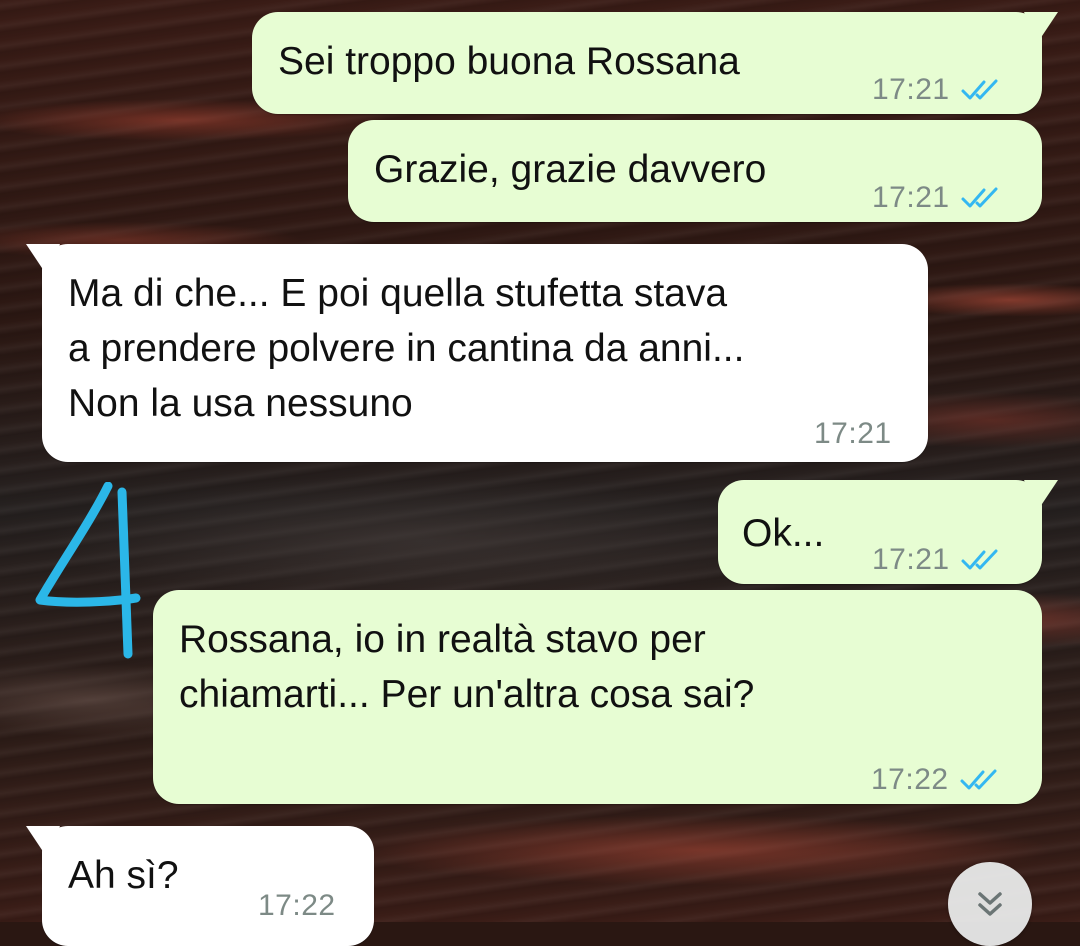 This screenshot has width=1080, height=946. I want to click on message-bubble-outgoing: Grazie, grazie davvero 17:21, so click(695, 171).